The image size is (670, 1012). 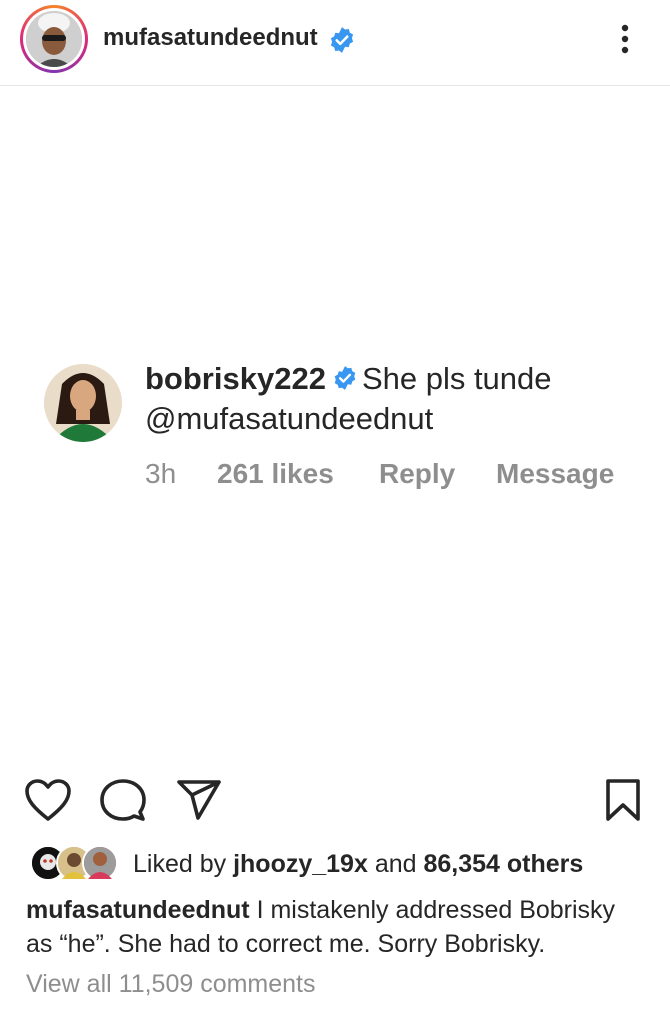 What do you see at coordinates (100, 863) in the screenshot?
I see `avatar` at bounding box center [100, 863].